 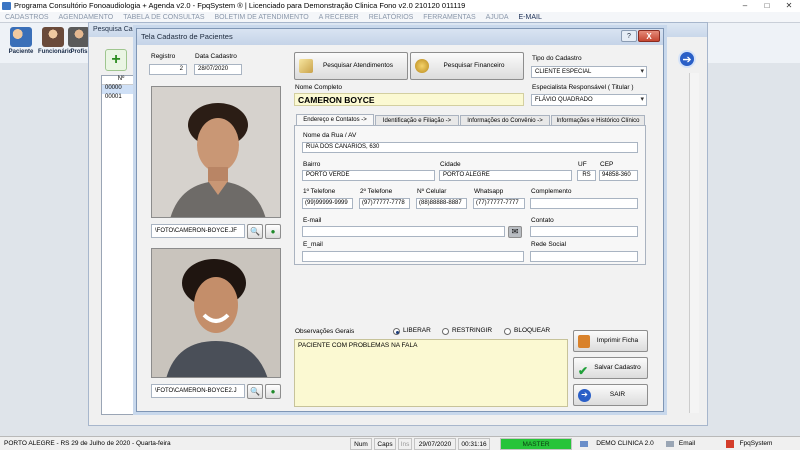 What do you see at coordinates (767, 6) in the screenshot?
I see `maximize-icon: □` at bounding box center [767, 6].